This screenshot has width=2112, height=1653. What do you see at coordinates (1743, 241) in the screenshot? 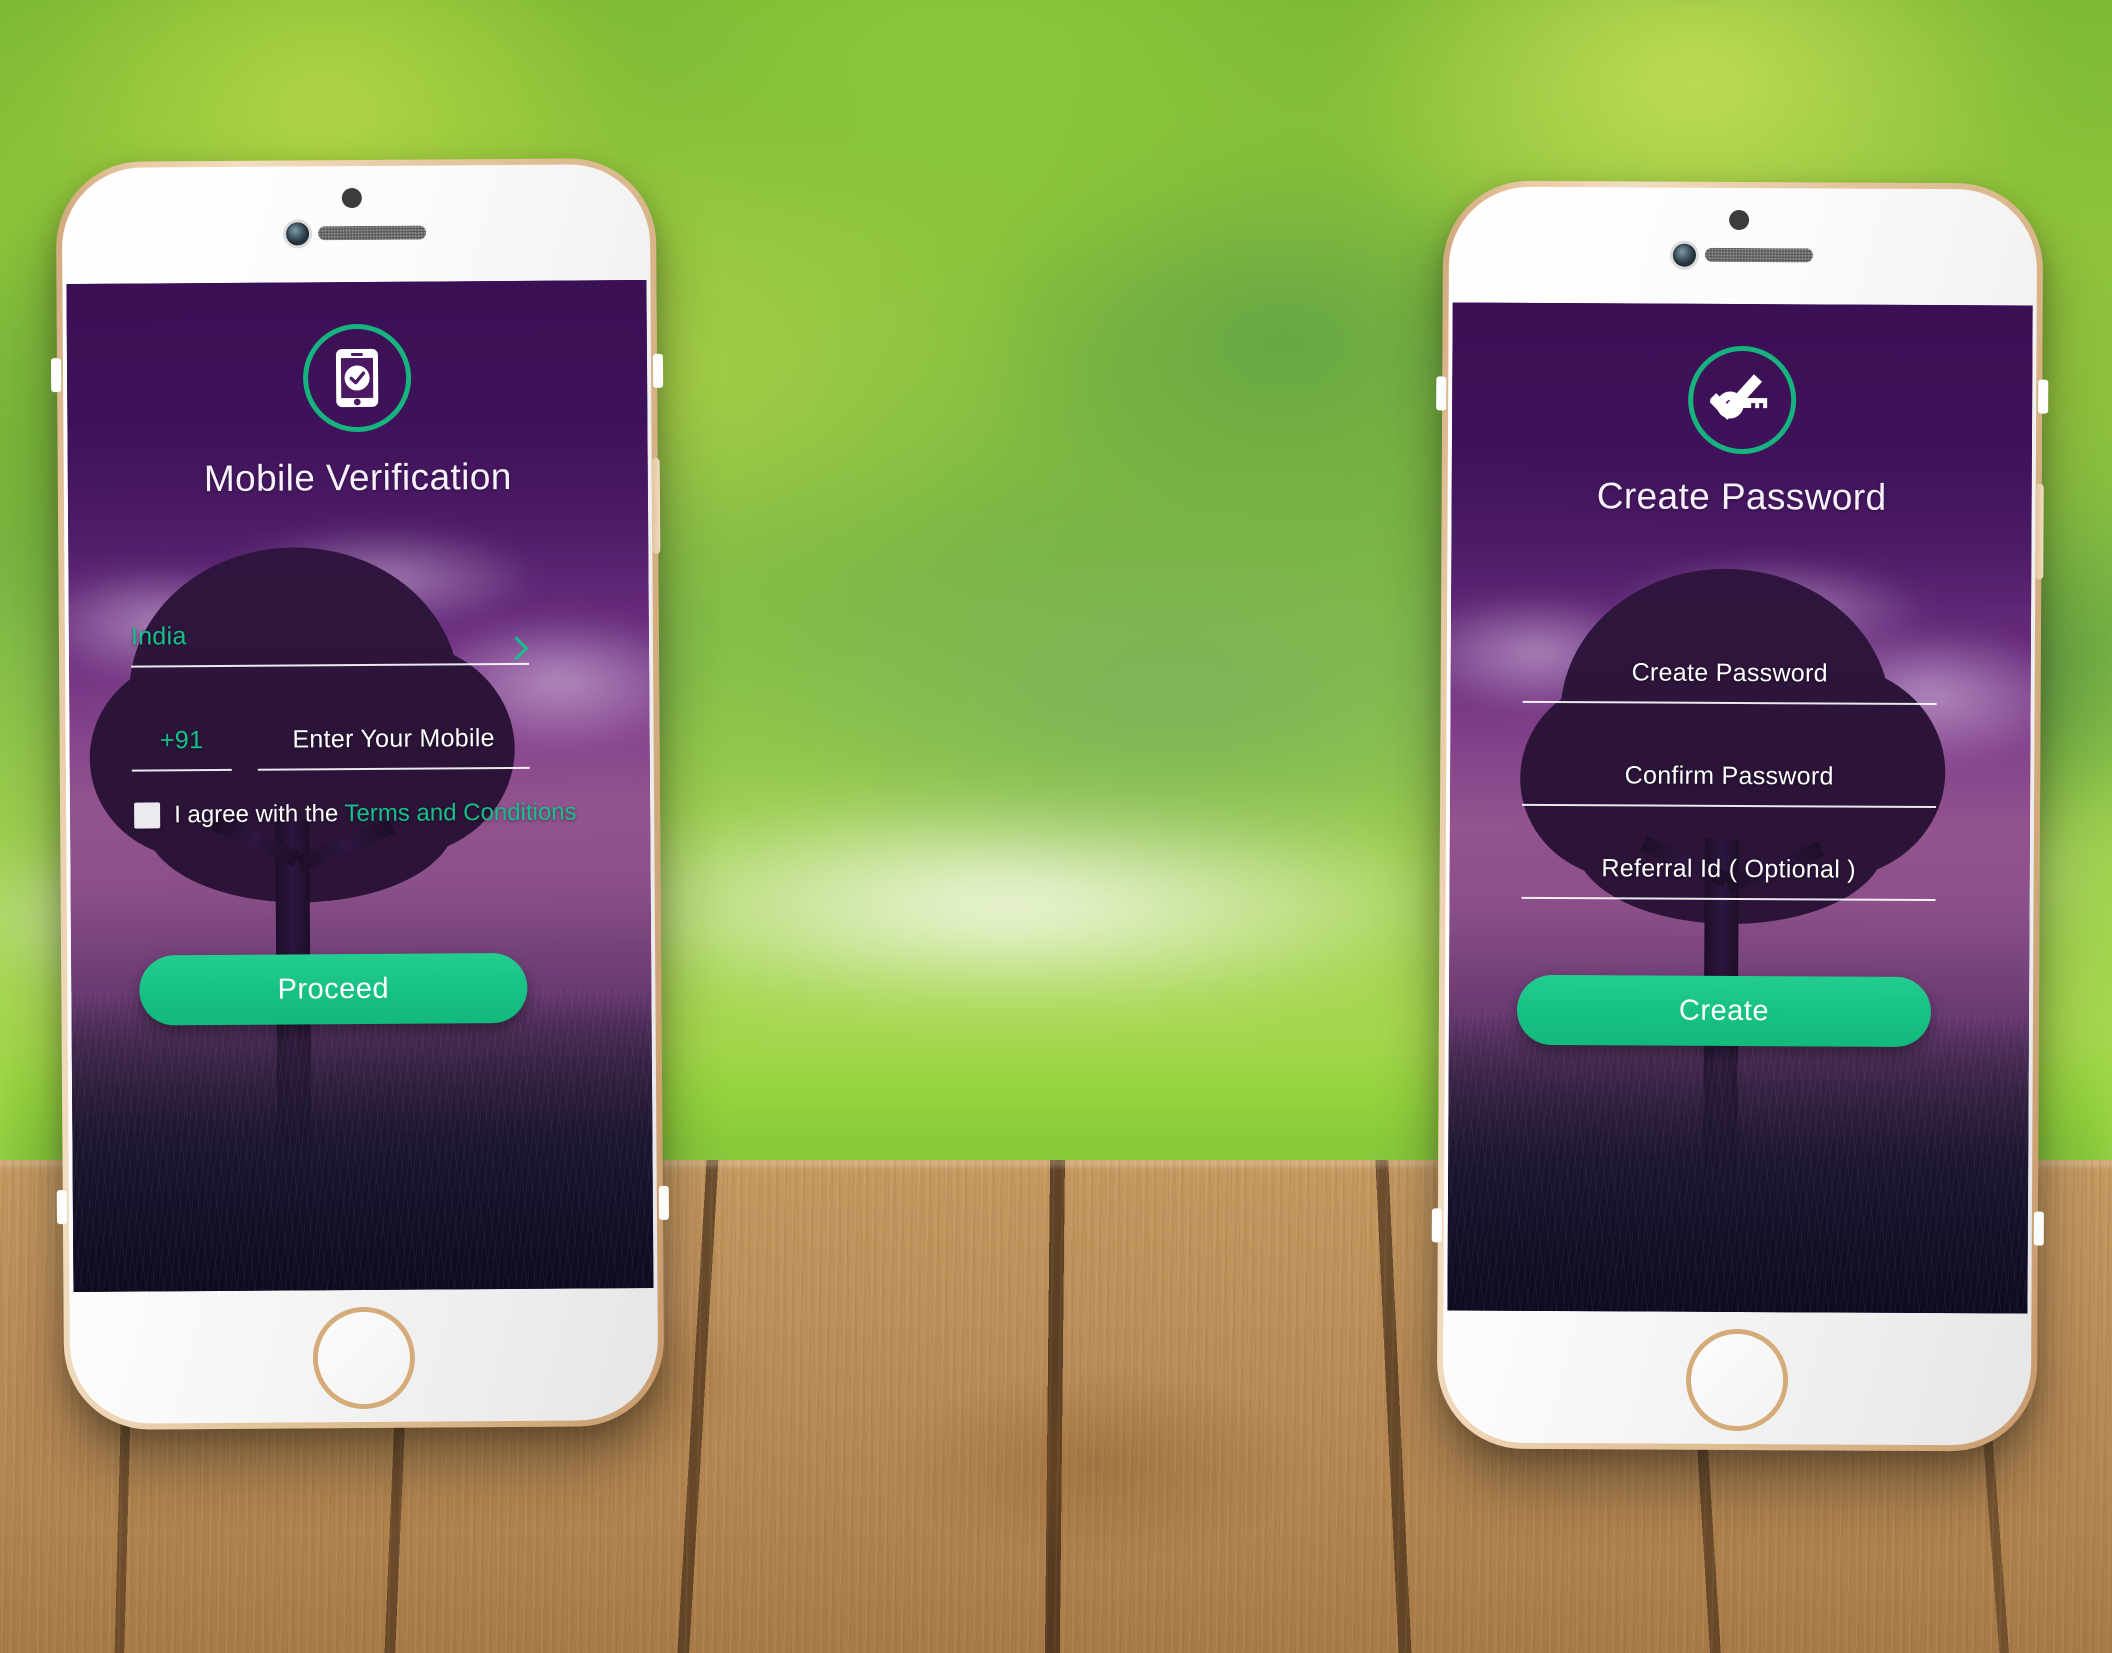
I see `right-phone-top-hardware` at bounding box center [1743, 241].